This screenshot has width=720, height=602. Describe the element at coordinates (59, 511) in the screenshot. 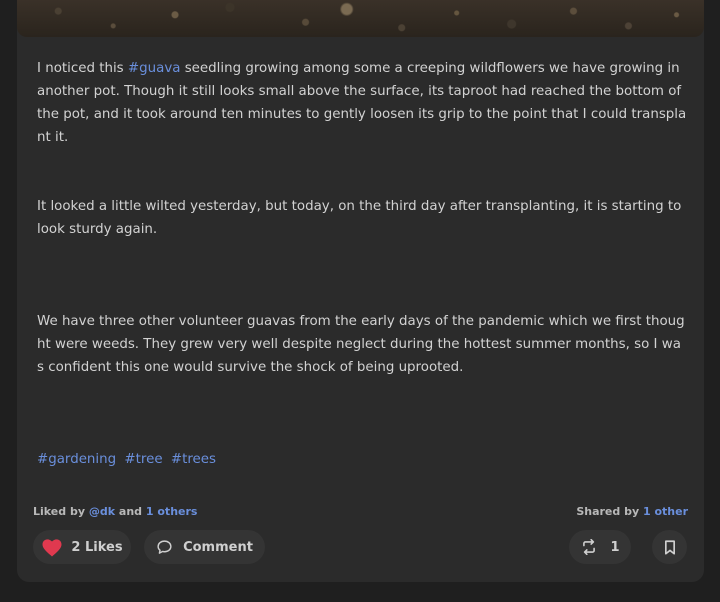

I see `liked-by-prefix: Liked by` at that location.